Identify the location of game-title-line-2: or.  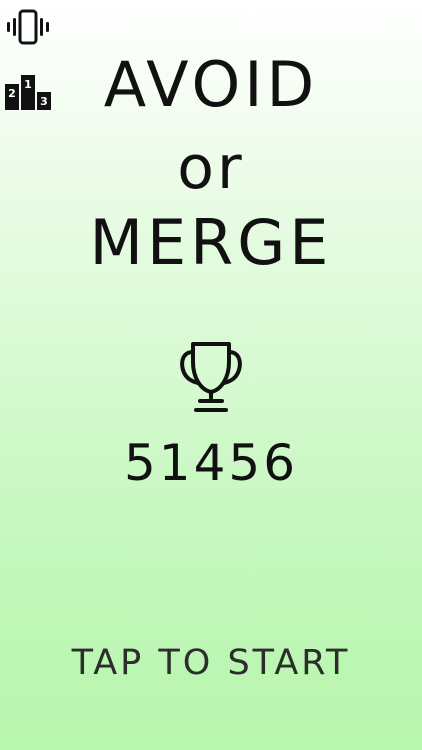
(211, 168).